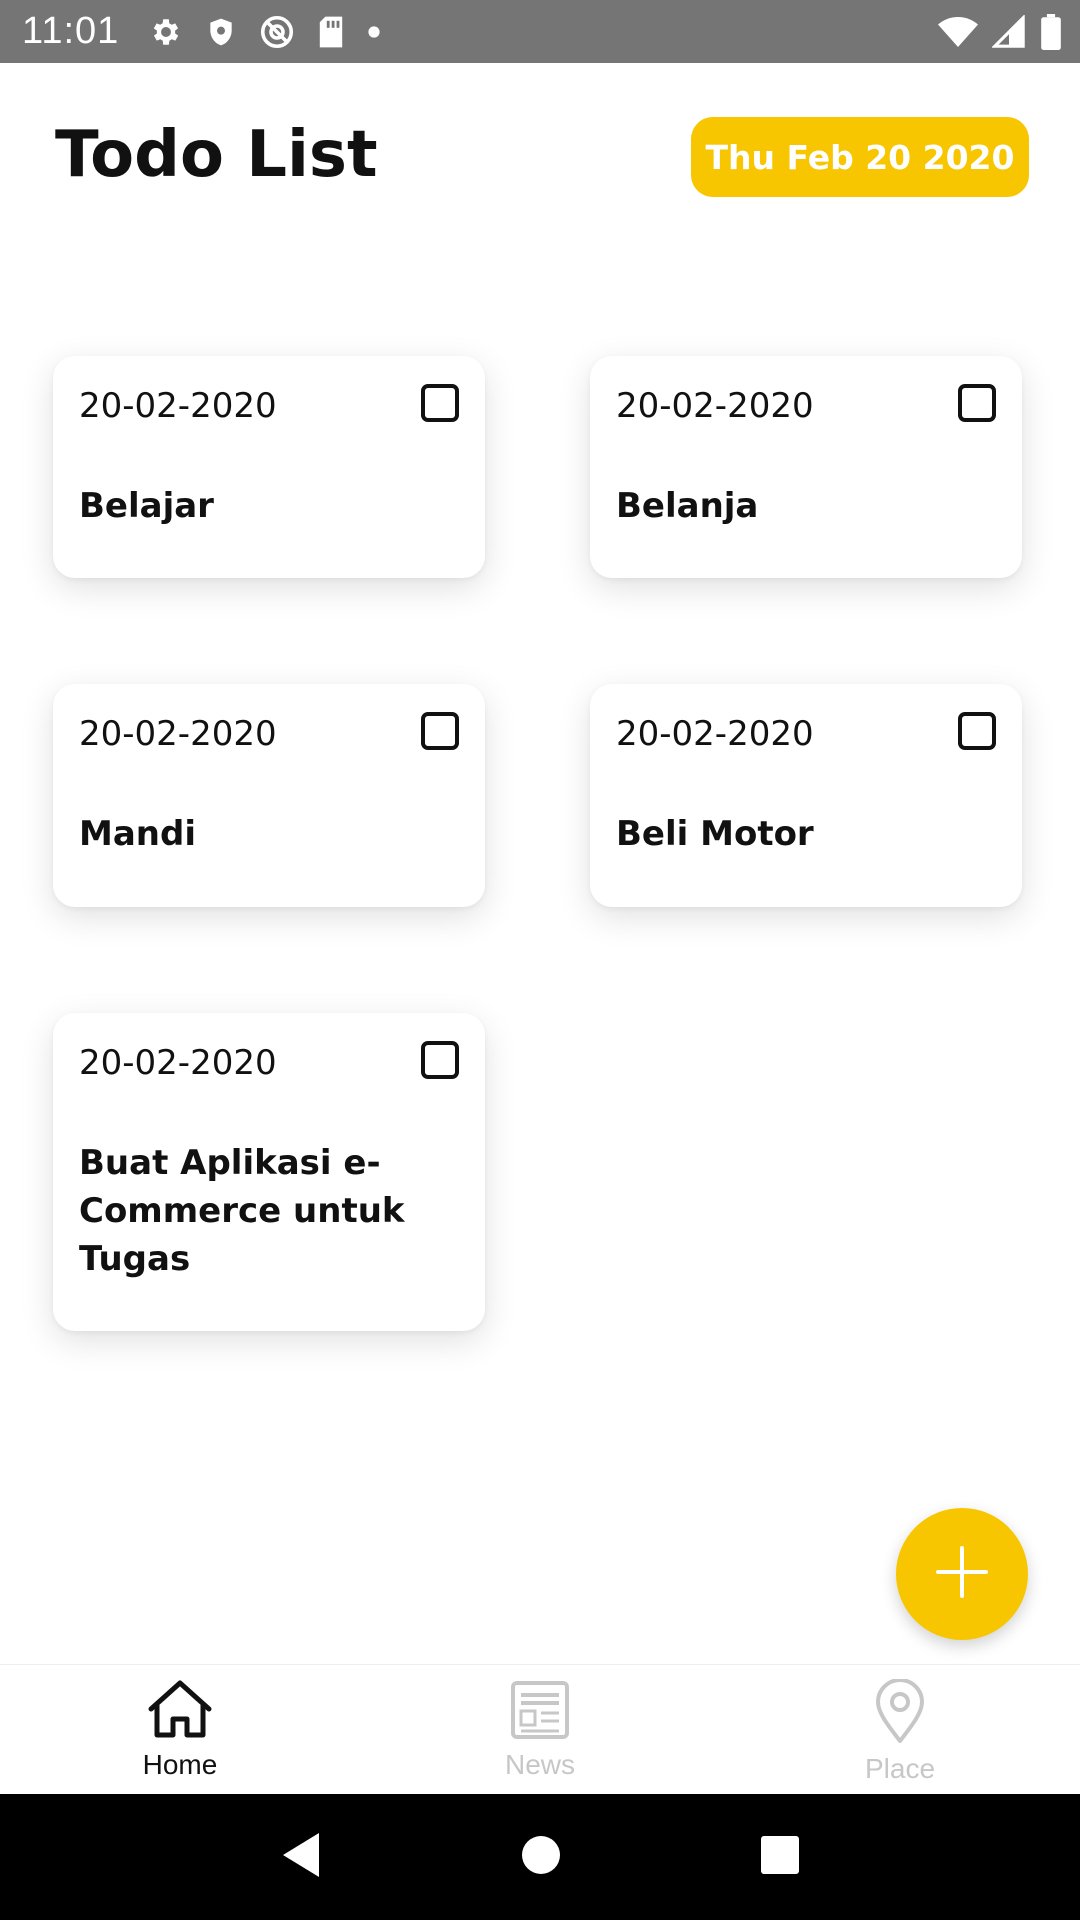 This screenshot has width=1080, height=1920. I want to click on bottom-navigation: Home News Place, so click(540, 1729).